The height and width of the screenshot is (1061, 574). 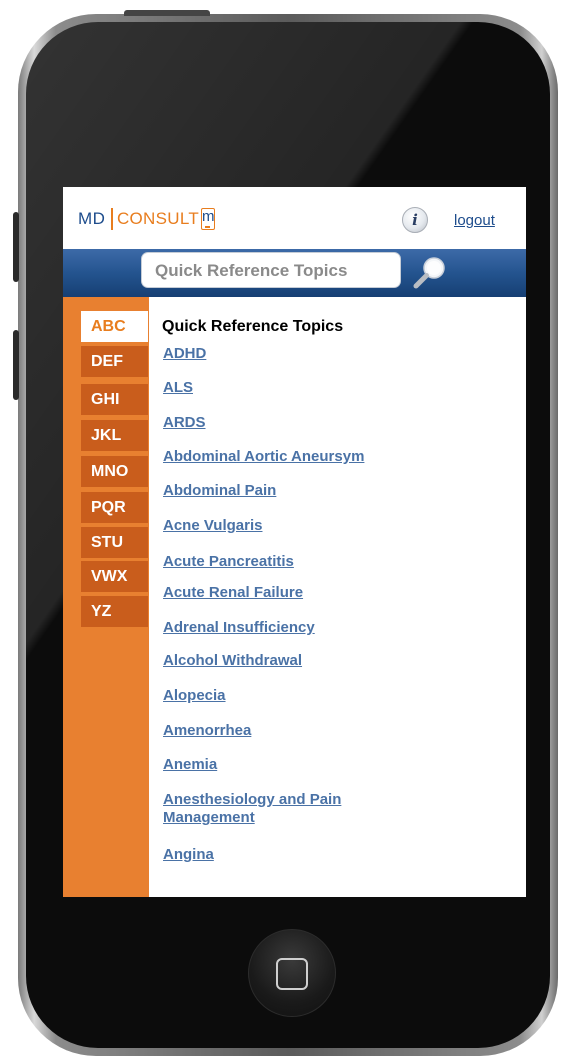 I want to click on logo-md-text: MD, so click(x=92, y=218).